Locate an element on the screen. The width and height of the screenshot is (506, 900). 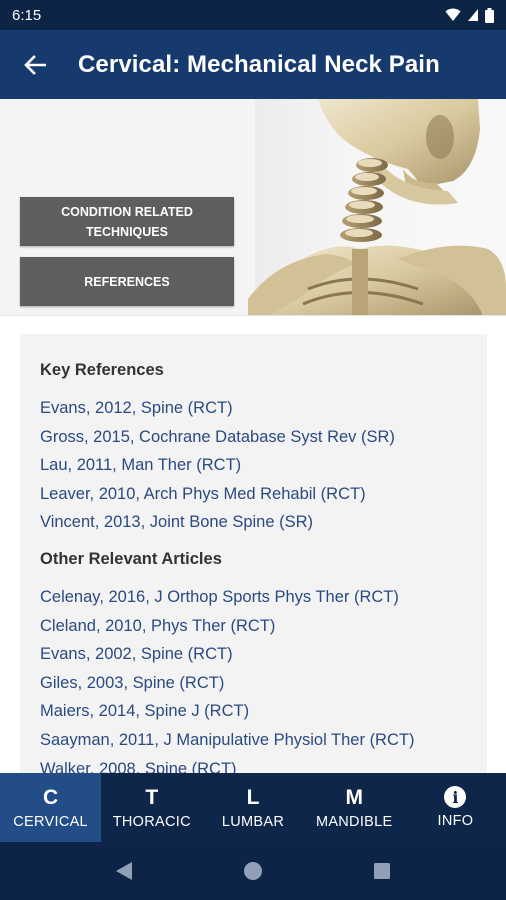
article-link: Maiers, 2014, Spine J (RCT) is located at coordinates (253, 711).